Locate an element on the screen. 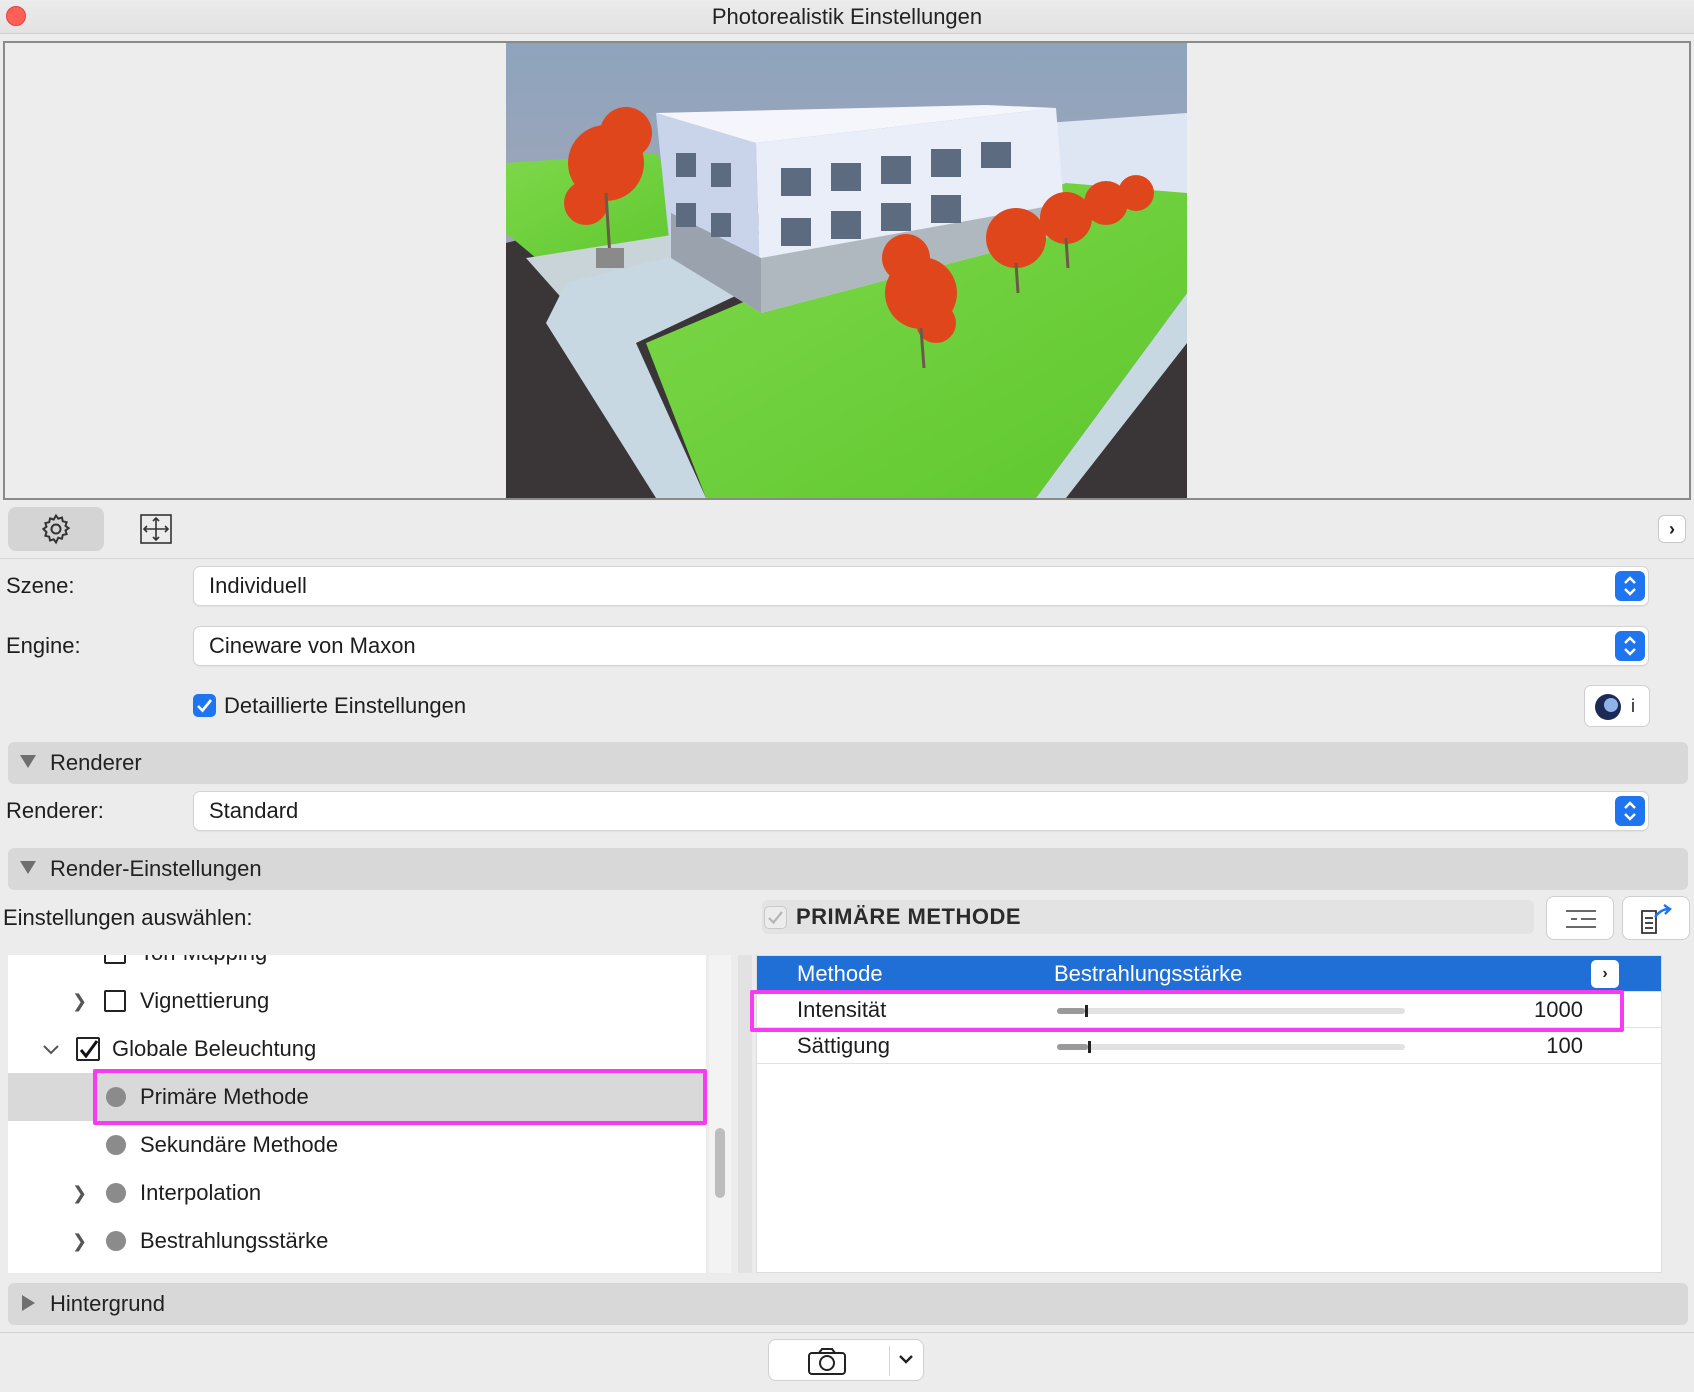 The image size is (1694, 1392). property-value: 1000 is located at coordinates (1558, 1009).